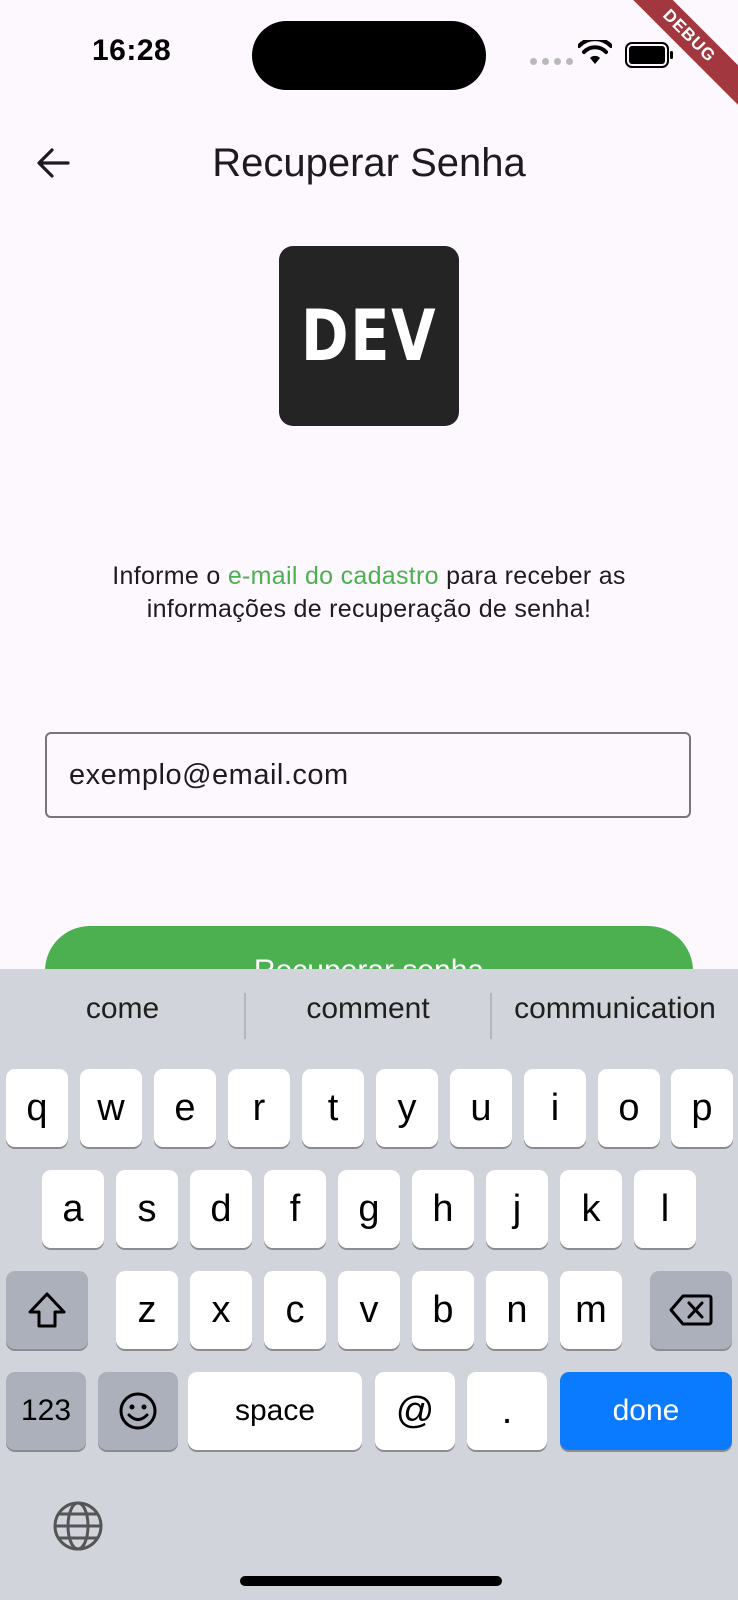 The width and height of the screenshot is (738, 1600). I want to click on shift-icon, so click(47, 1310).